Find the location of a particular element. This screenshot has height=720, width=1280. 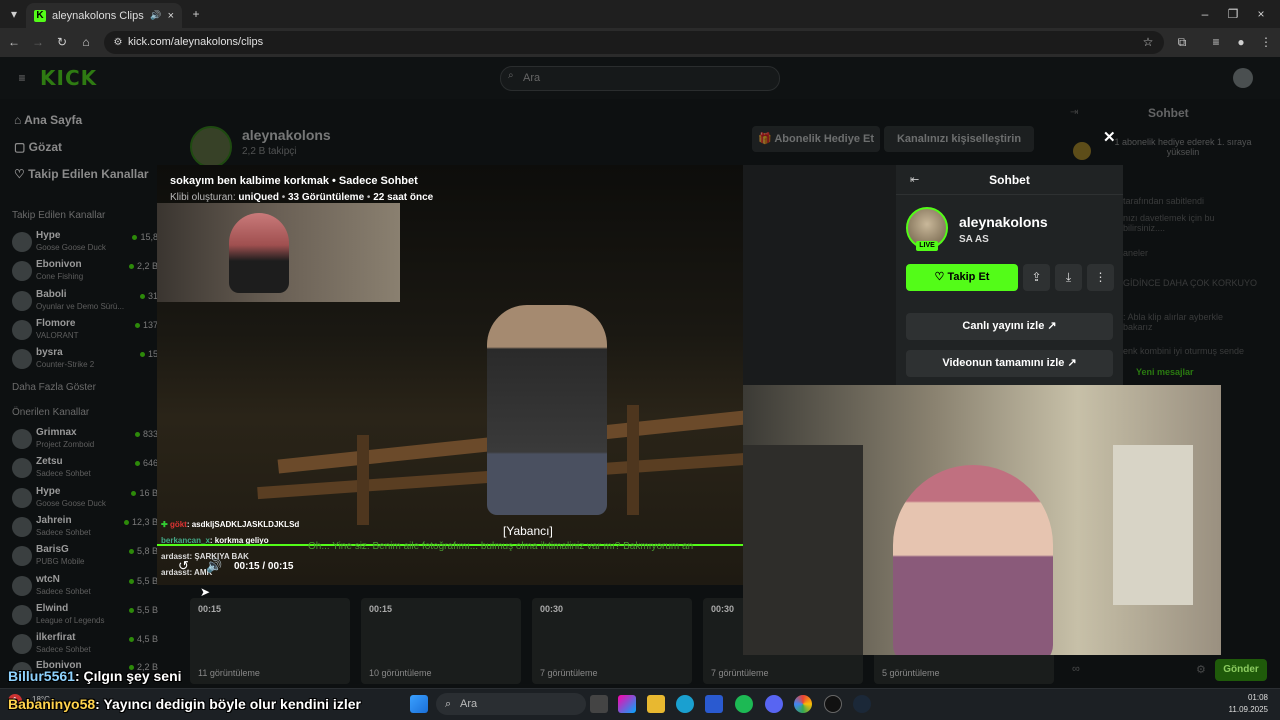

customize-channel-button: Kanalınızı kişiselleştirin is located at coordinates (959, 139).